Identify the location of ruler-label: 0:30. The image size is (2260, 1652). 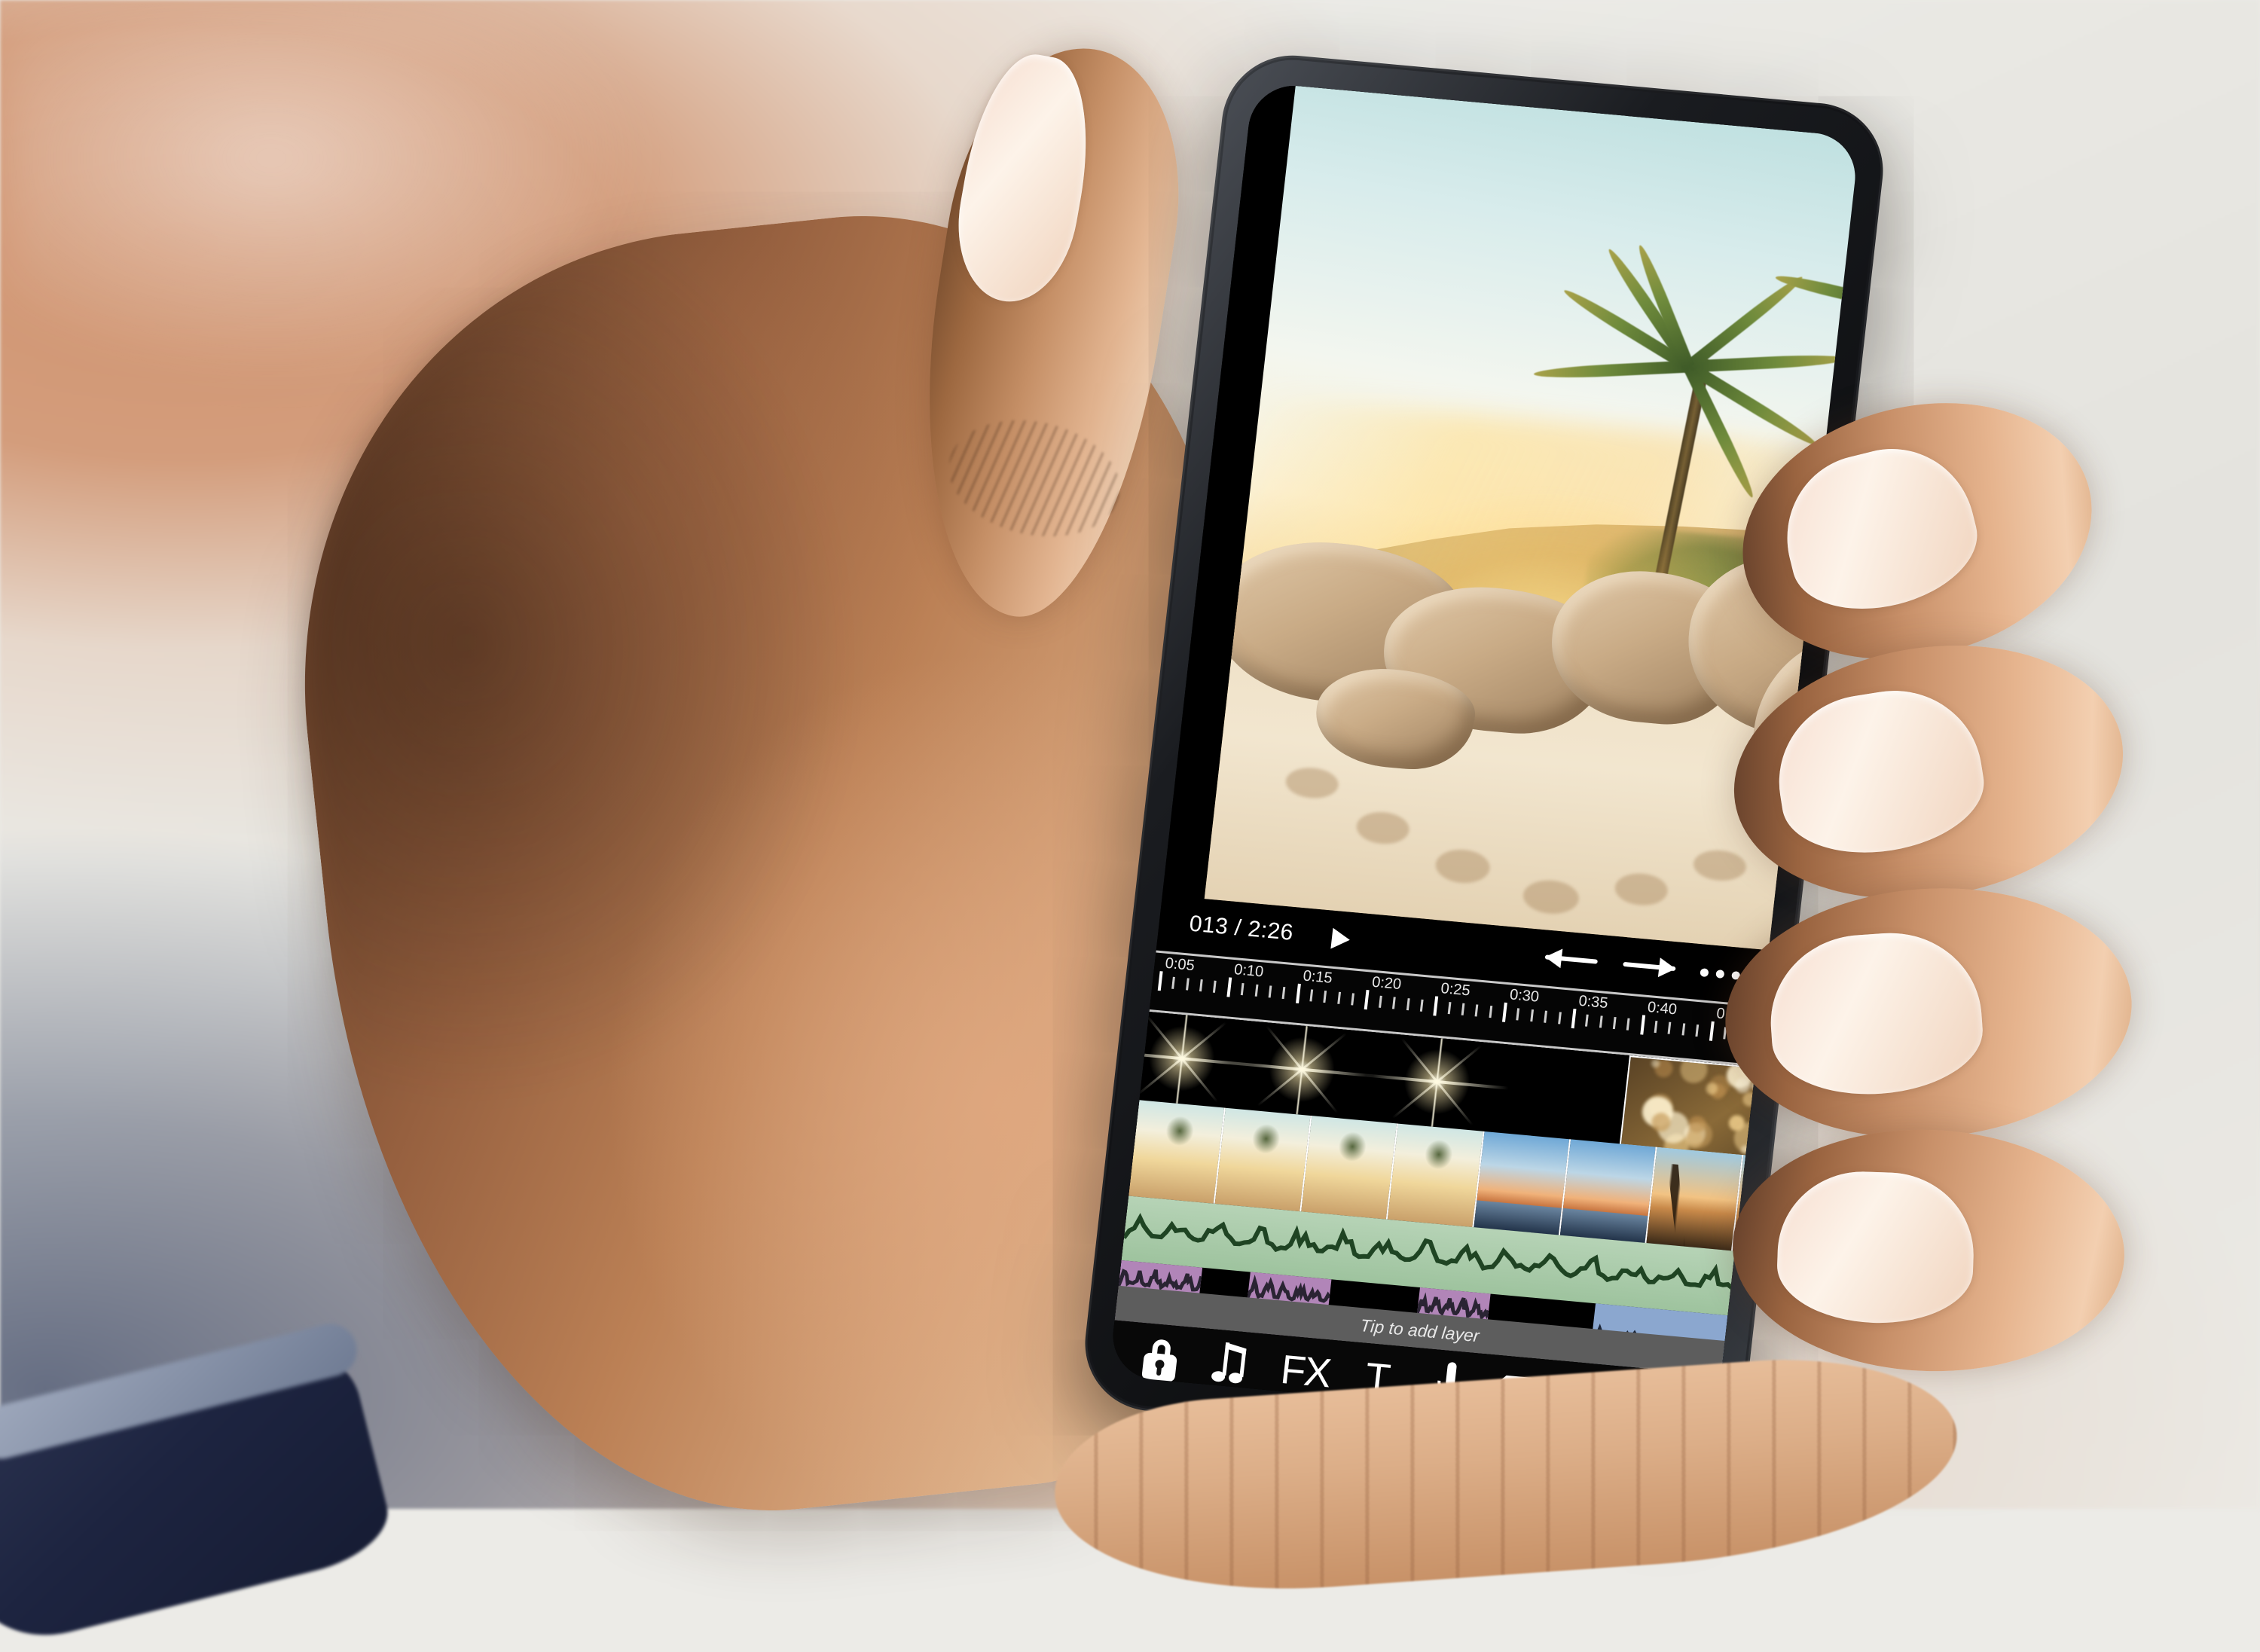
(1524, 996).